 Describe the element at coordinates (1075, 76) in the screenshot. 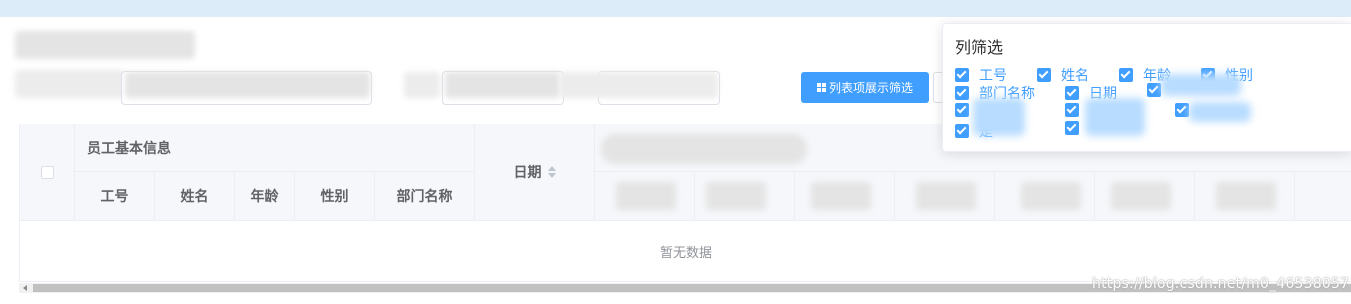

I see `option-label: 姓名` at that location.